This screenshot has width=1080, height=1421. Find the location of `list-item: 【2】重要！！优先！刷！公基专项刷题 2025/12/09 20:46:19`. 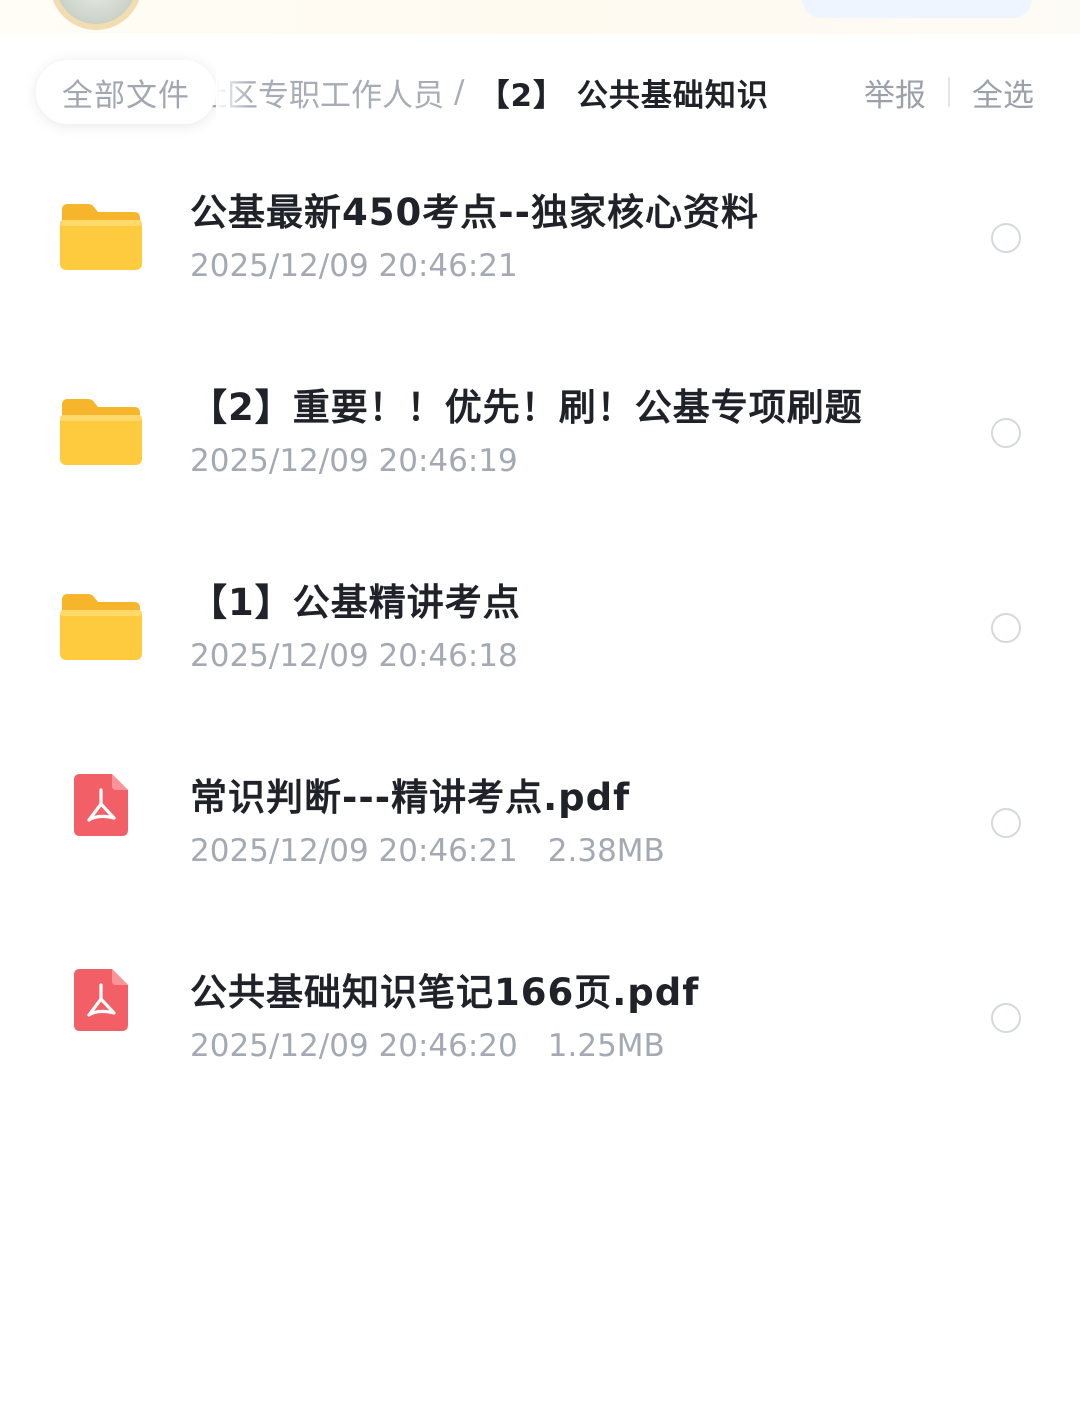

list-item: 【2】重要！！优先！刷！公基专项刷题 2025/12/09 20:46:19 is located at coordinates (540, 434).